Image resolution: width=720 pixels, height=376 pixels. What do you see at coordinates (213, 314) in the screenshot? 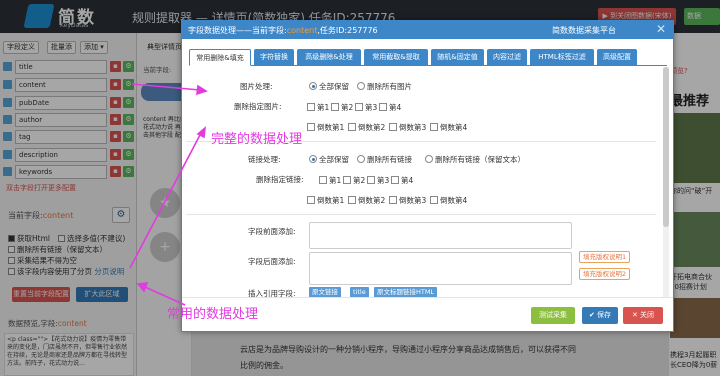
I see `annotation-common: 常用的数据处理` at bounding box center [213, 314].